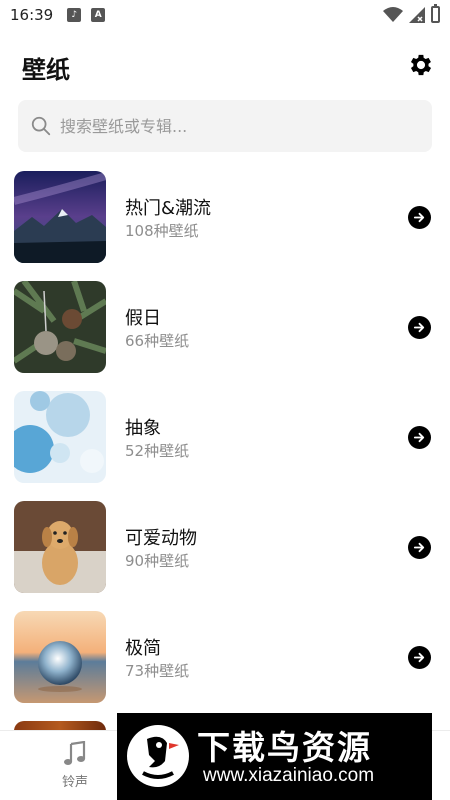  I want to click on nav-item-ringtones: 铃声, so click(75, 765).